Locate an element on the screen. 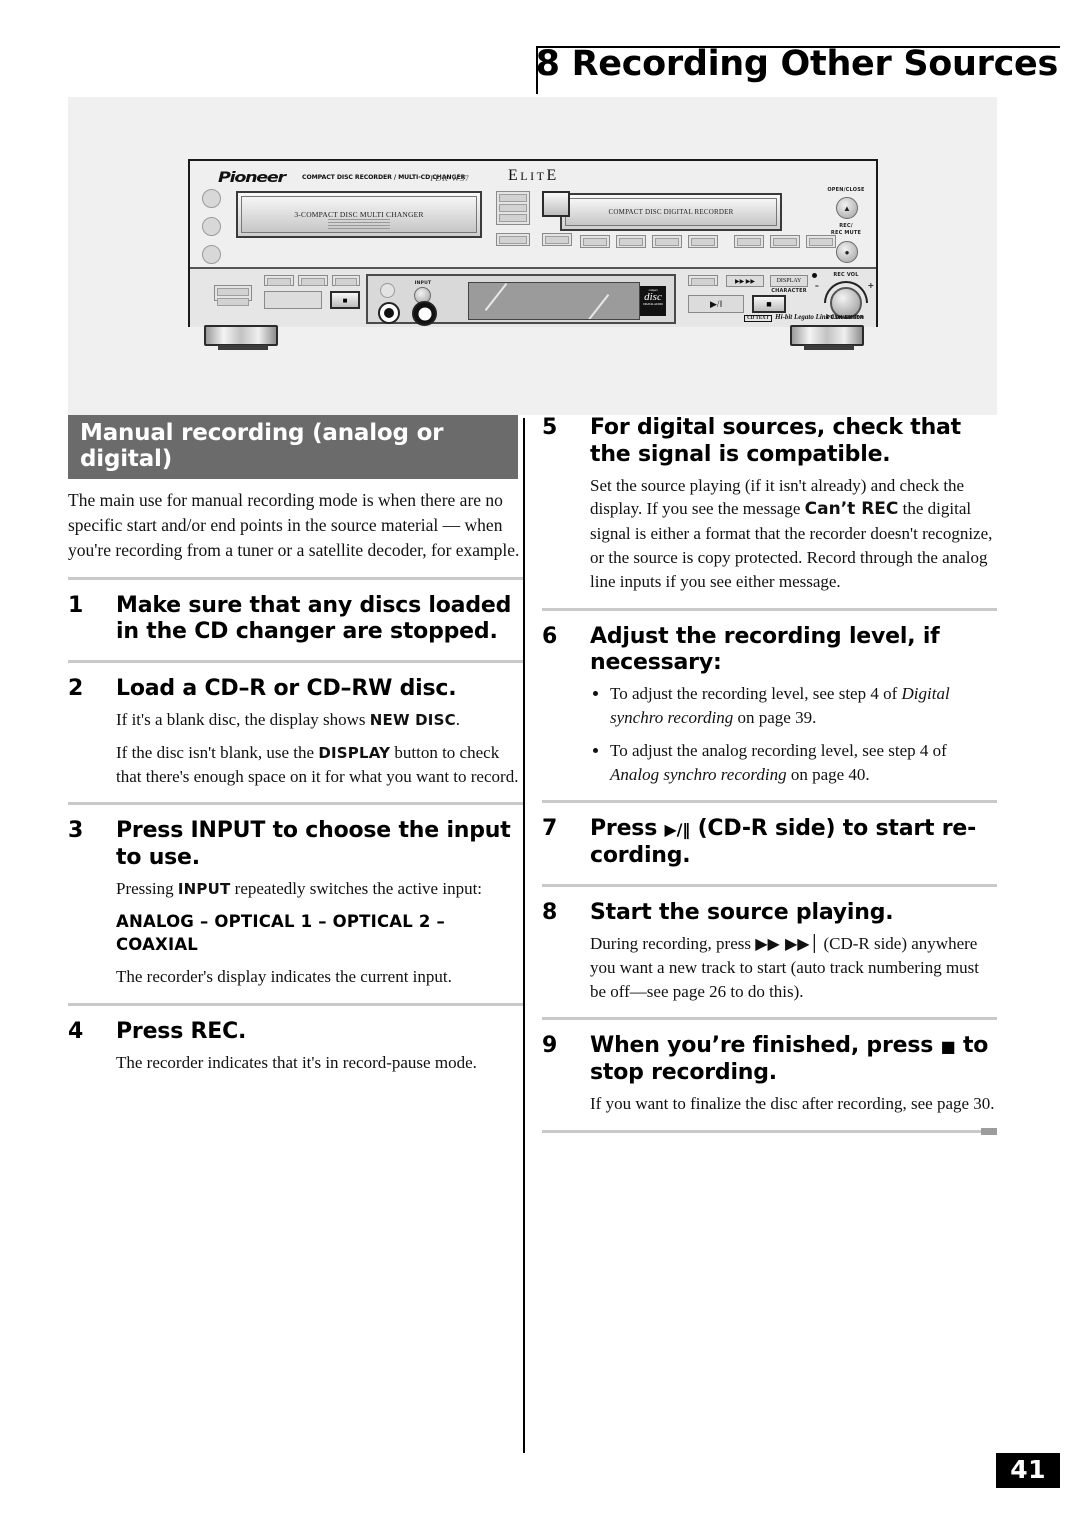 The image size is (1080, 1526). rec-mute-button: ● is located at coordinates (847, 252).